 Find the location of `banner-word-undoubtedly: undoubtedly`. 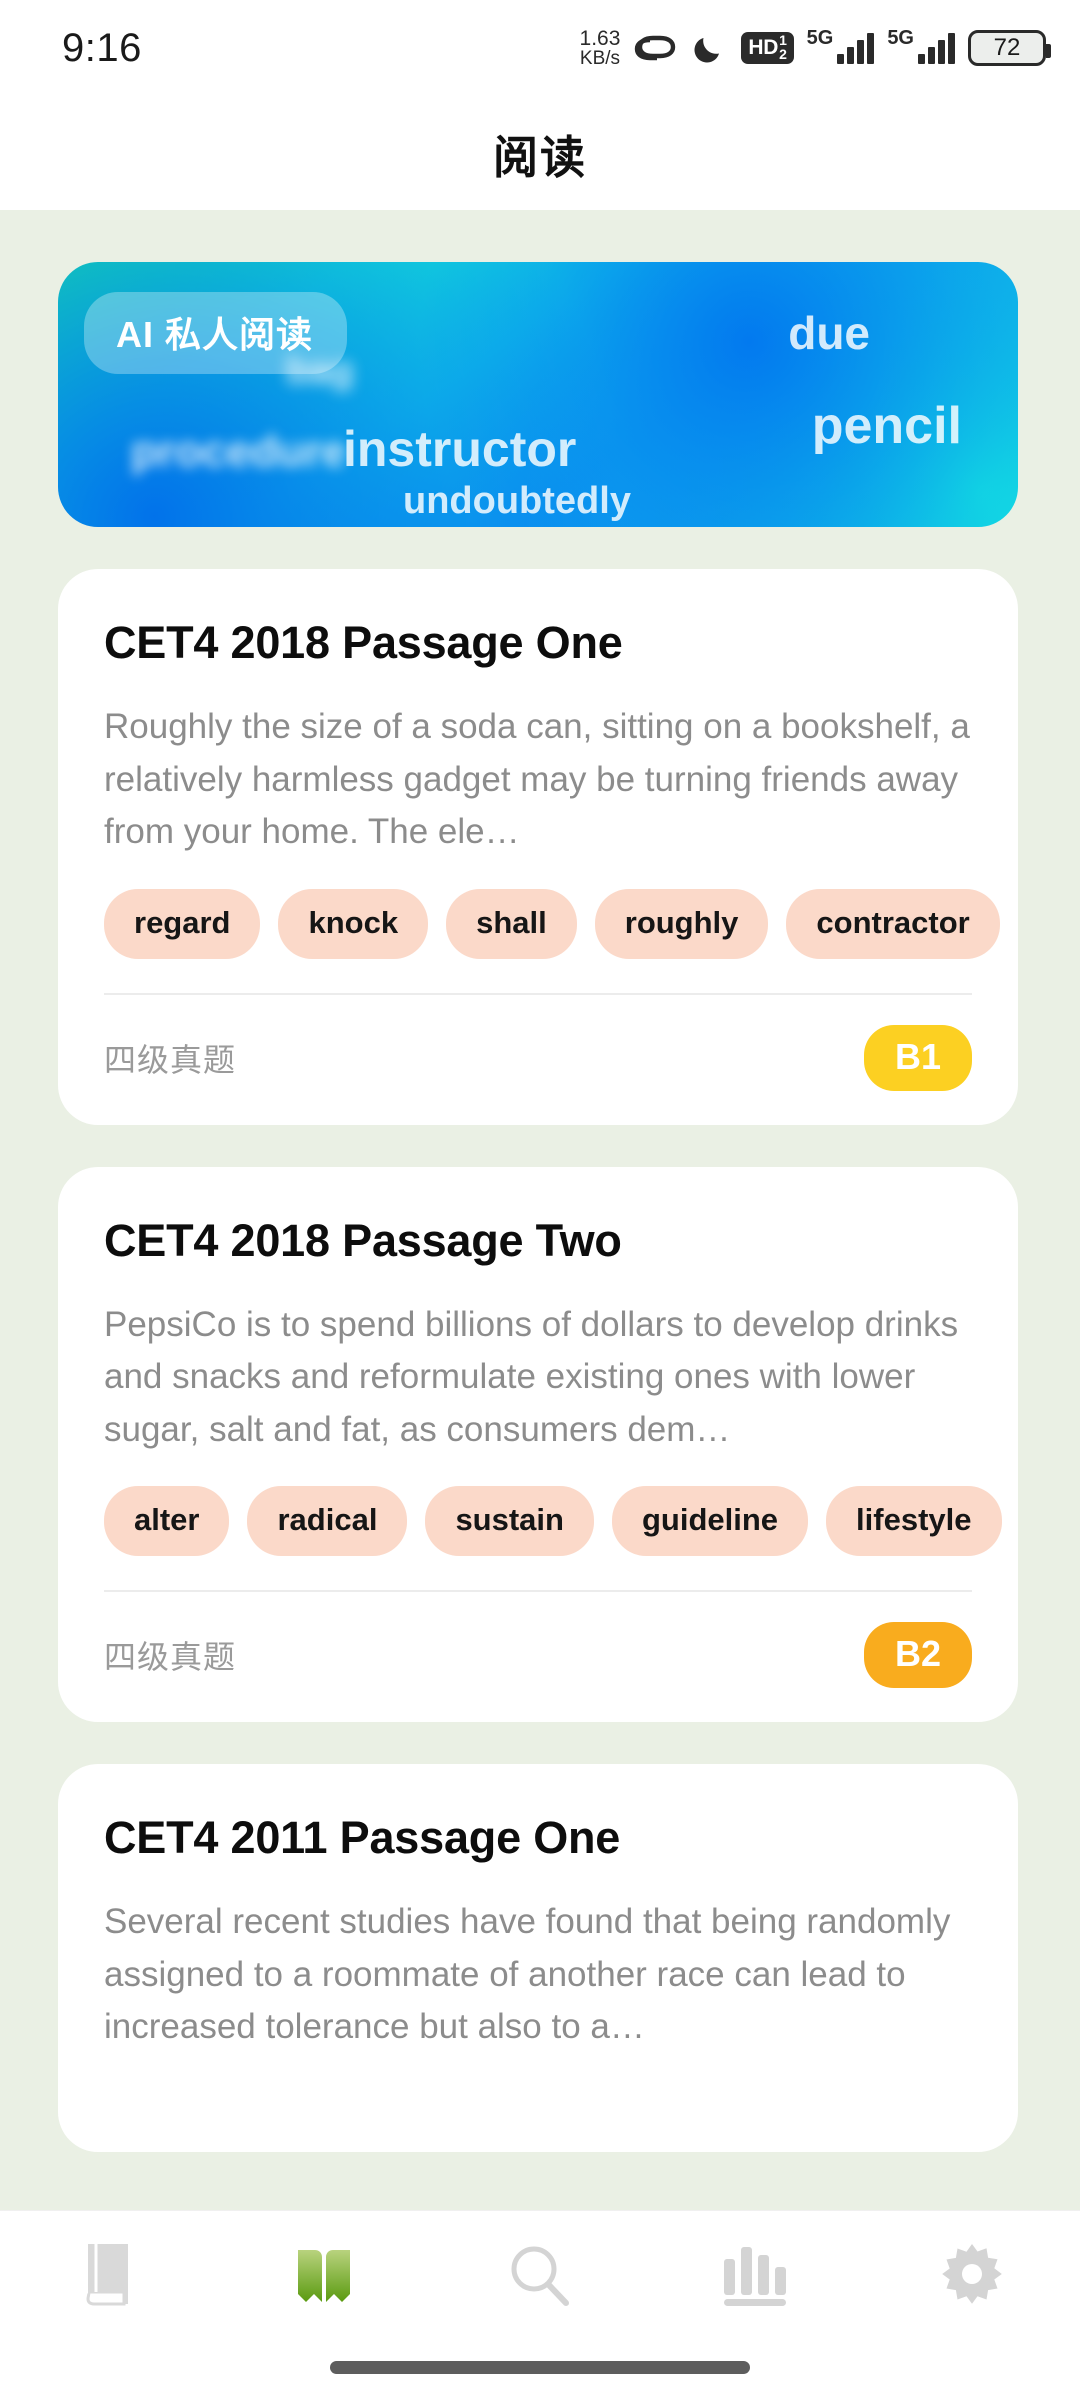

banner-word-undoubtedly: undoubtedly is located at coordinates (517, 501).